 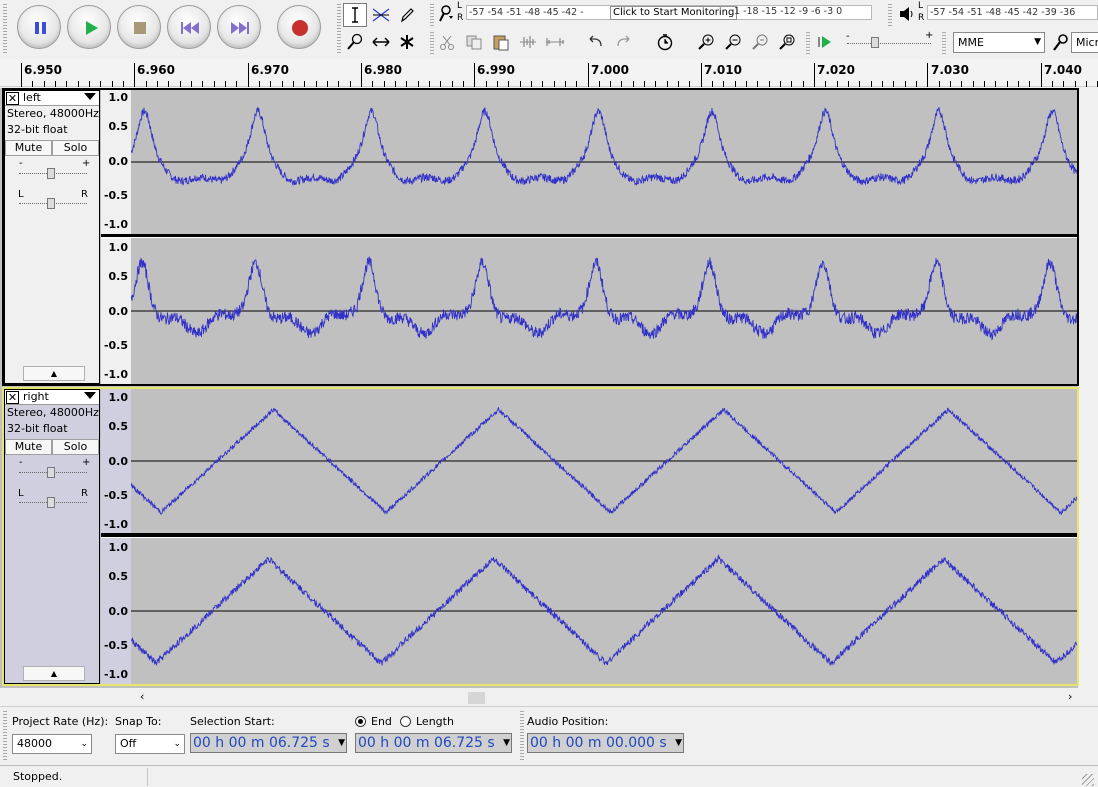 What do you see at coordinates (474, 42) in the screenshot?
I see `copy-button` at bounding box center [474, 42].